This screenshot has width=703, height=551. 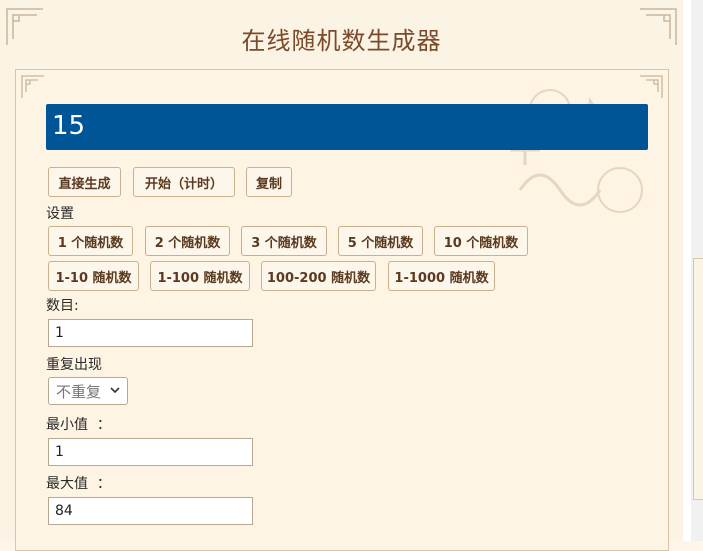 I want to click on count-input: 1, so click(x=150, y=333).